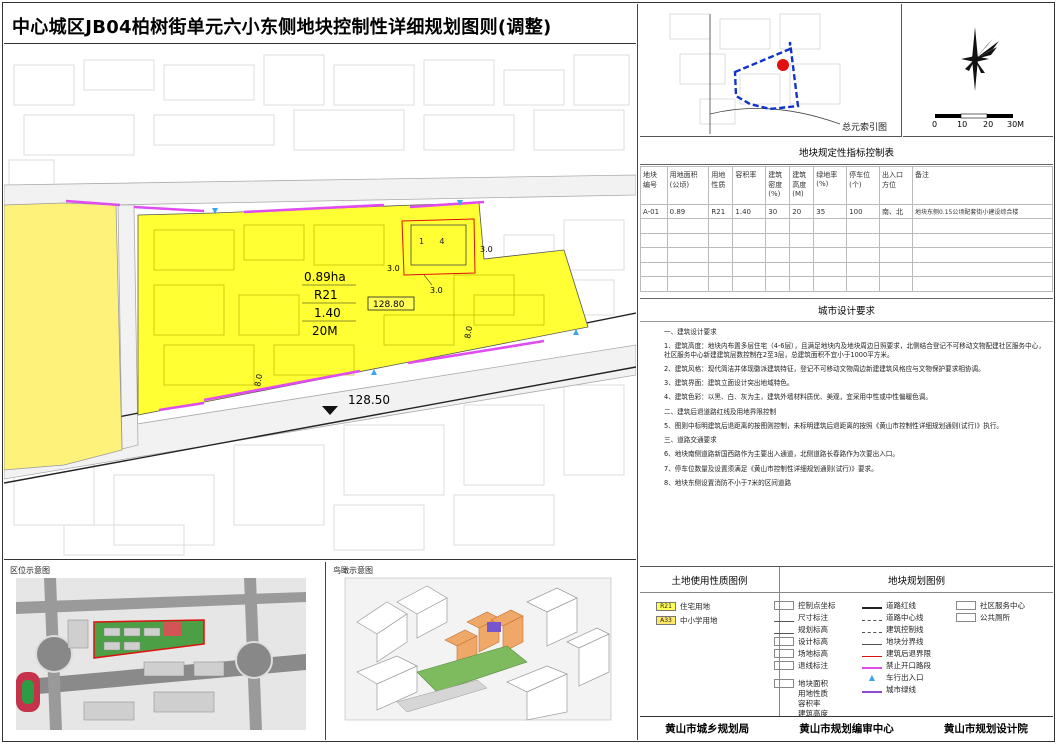  What do you see at coordinates (778, 211) in the screenshot?
I see `cell: 30` at bounding box center [778, 211].